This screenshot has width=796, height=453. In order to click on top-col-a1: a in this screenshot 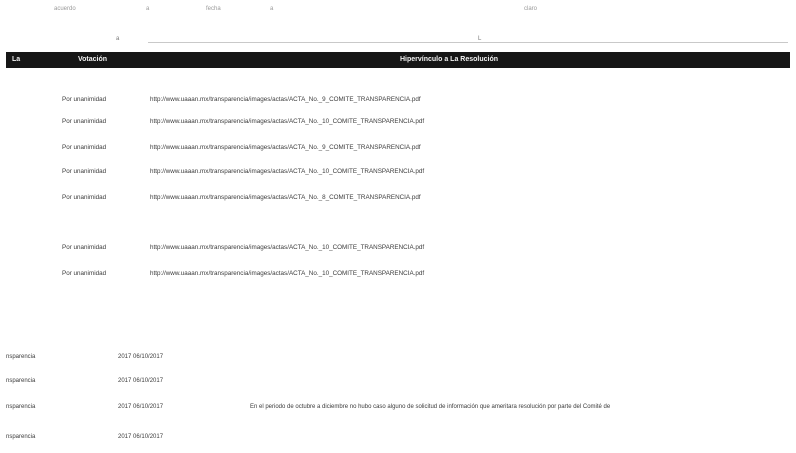, I will do `click(148, 9)`.